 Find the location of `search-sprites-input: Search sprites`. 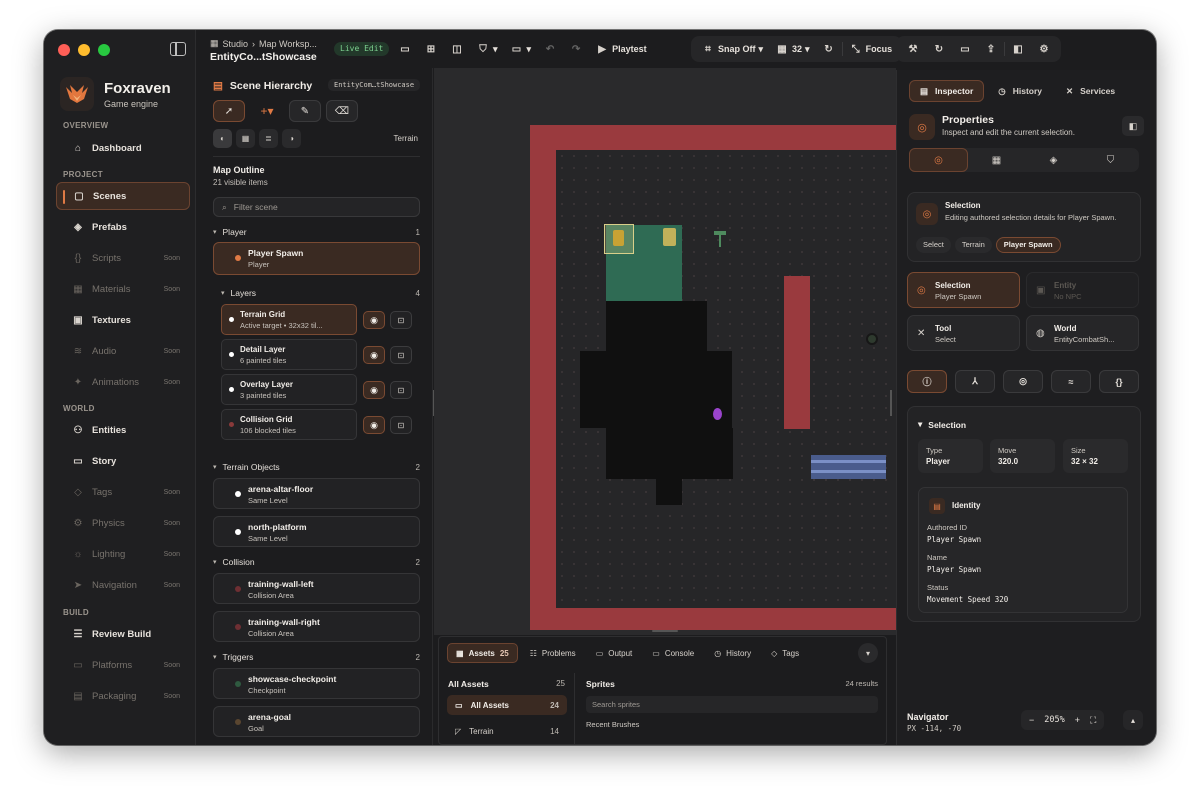

search-sprites-input: Search sprites is located at coordinates (732, 704).